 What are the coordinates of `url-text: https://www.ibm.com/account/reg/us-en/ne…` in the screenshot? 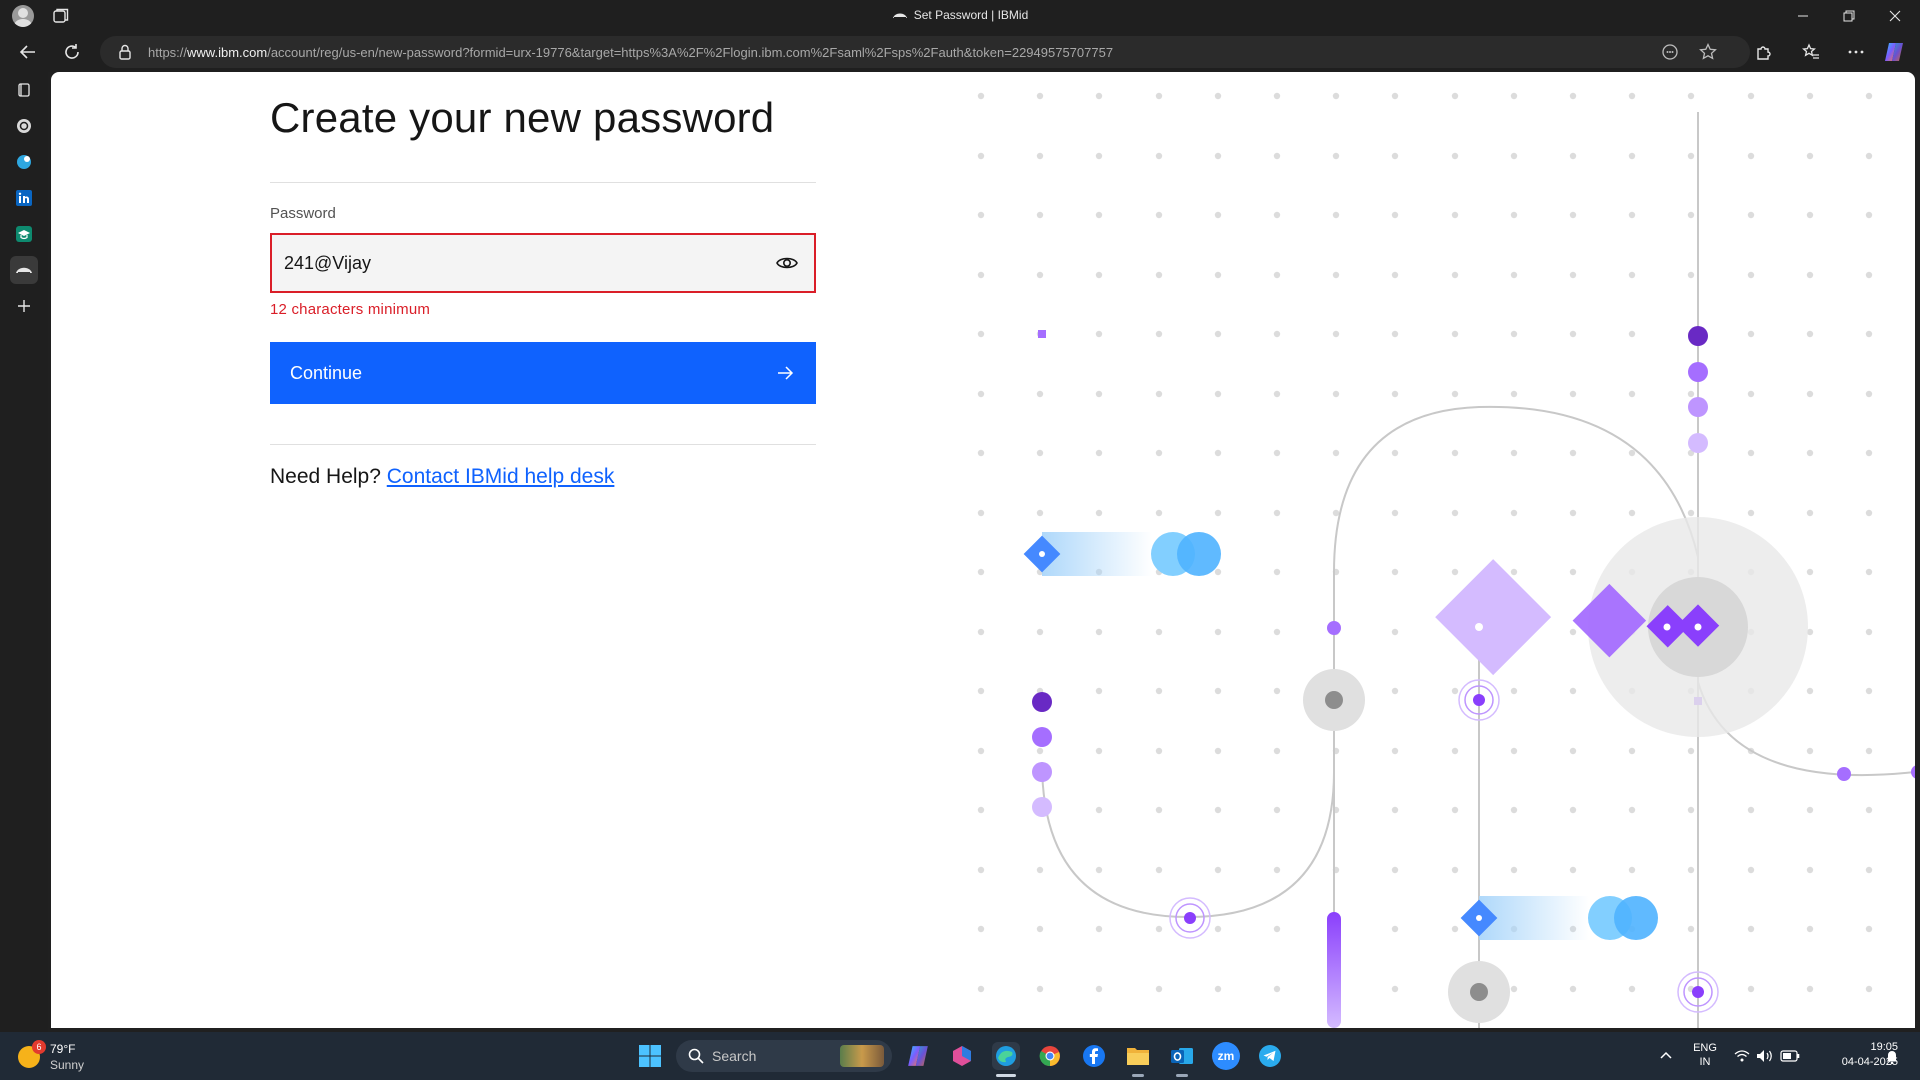 It's located at (630, 52).